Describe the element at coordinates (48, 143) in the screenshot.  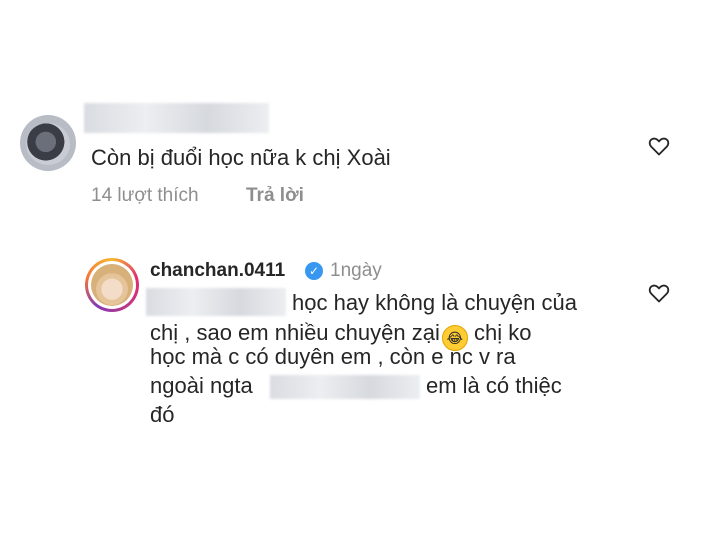
I see `commenter-avatar` at that location.